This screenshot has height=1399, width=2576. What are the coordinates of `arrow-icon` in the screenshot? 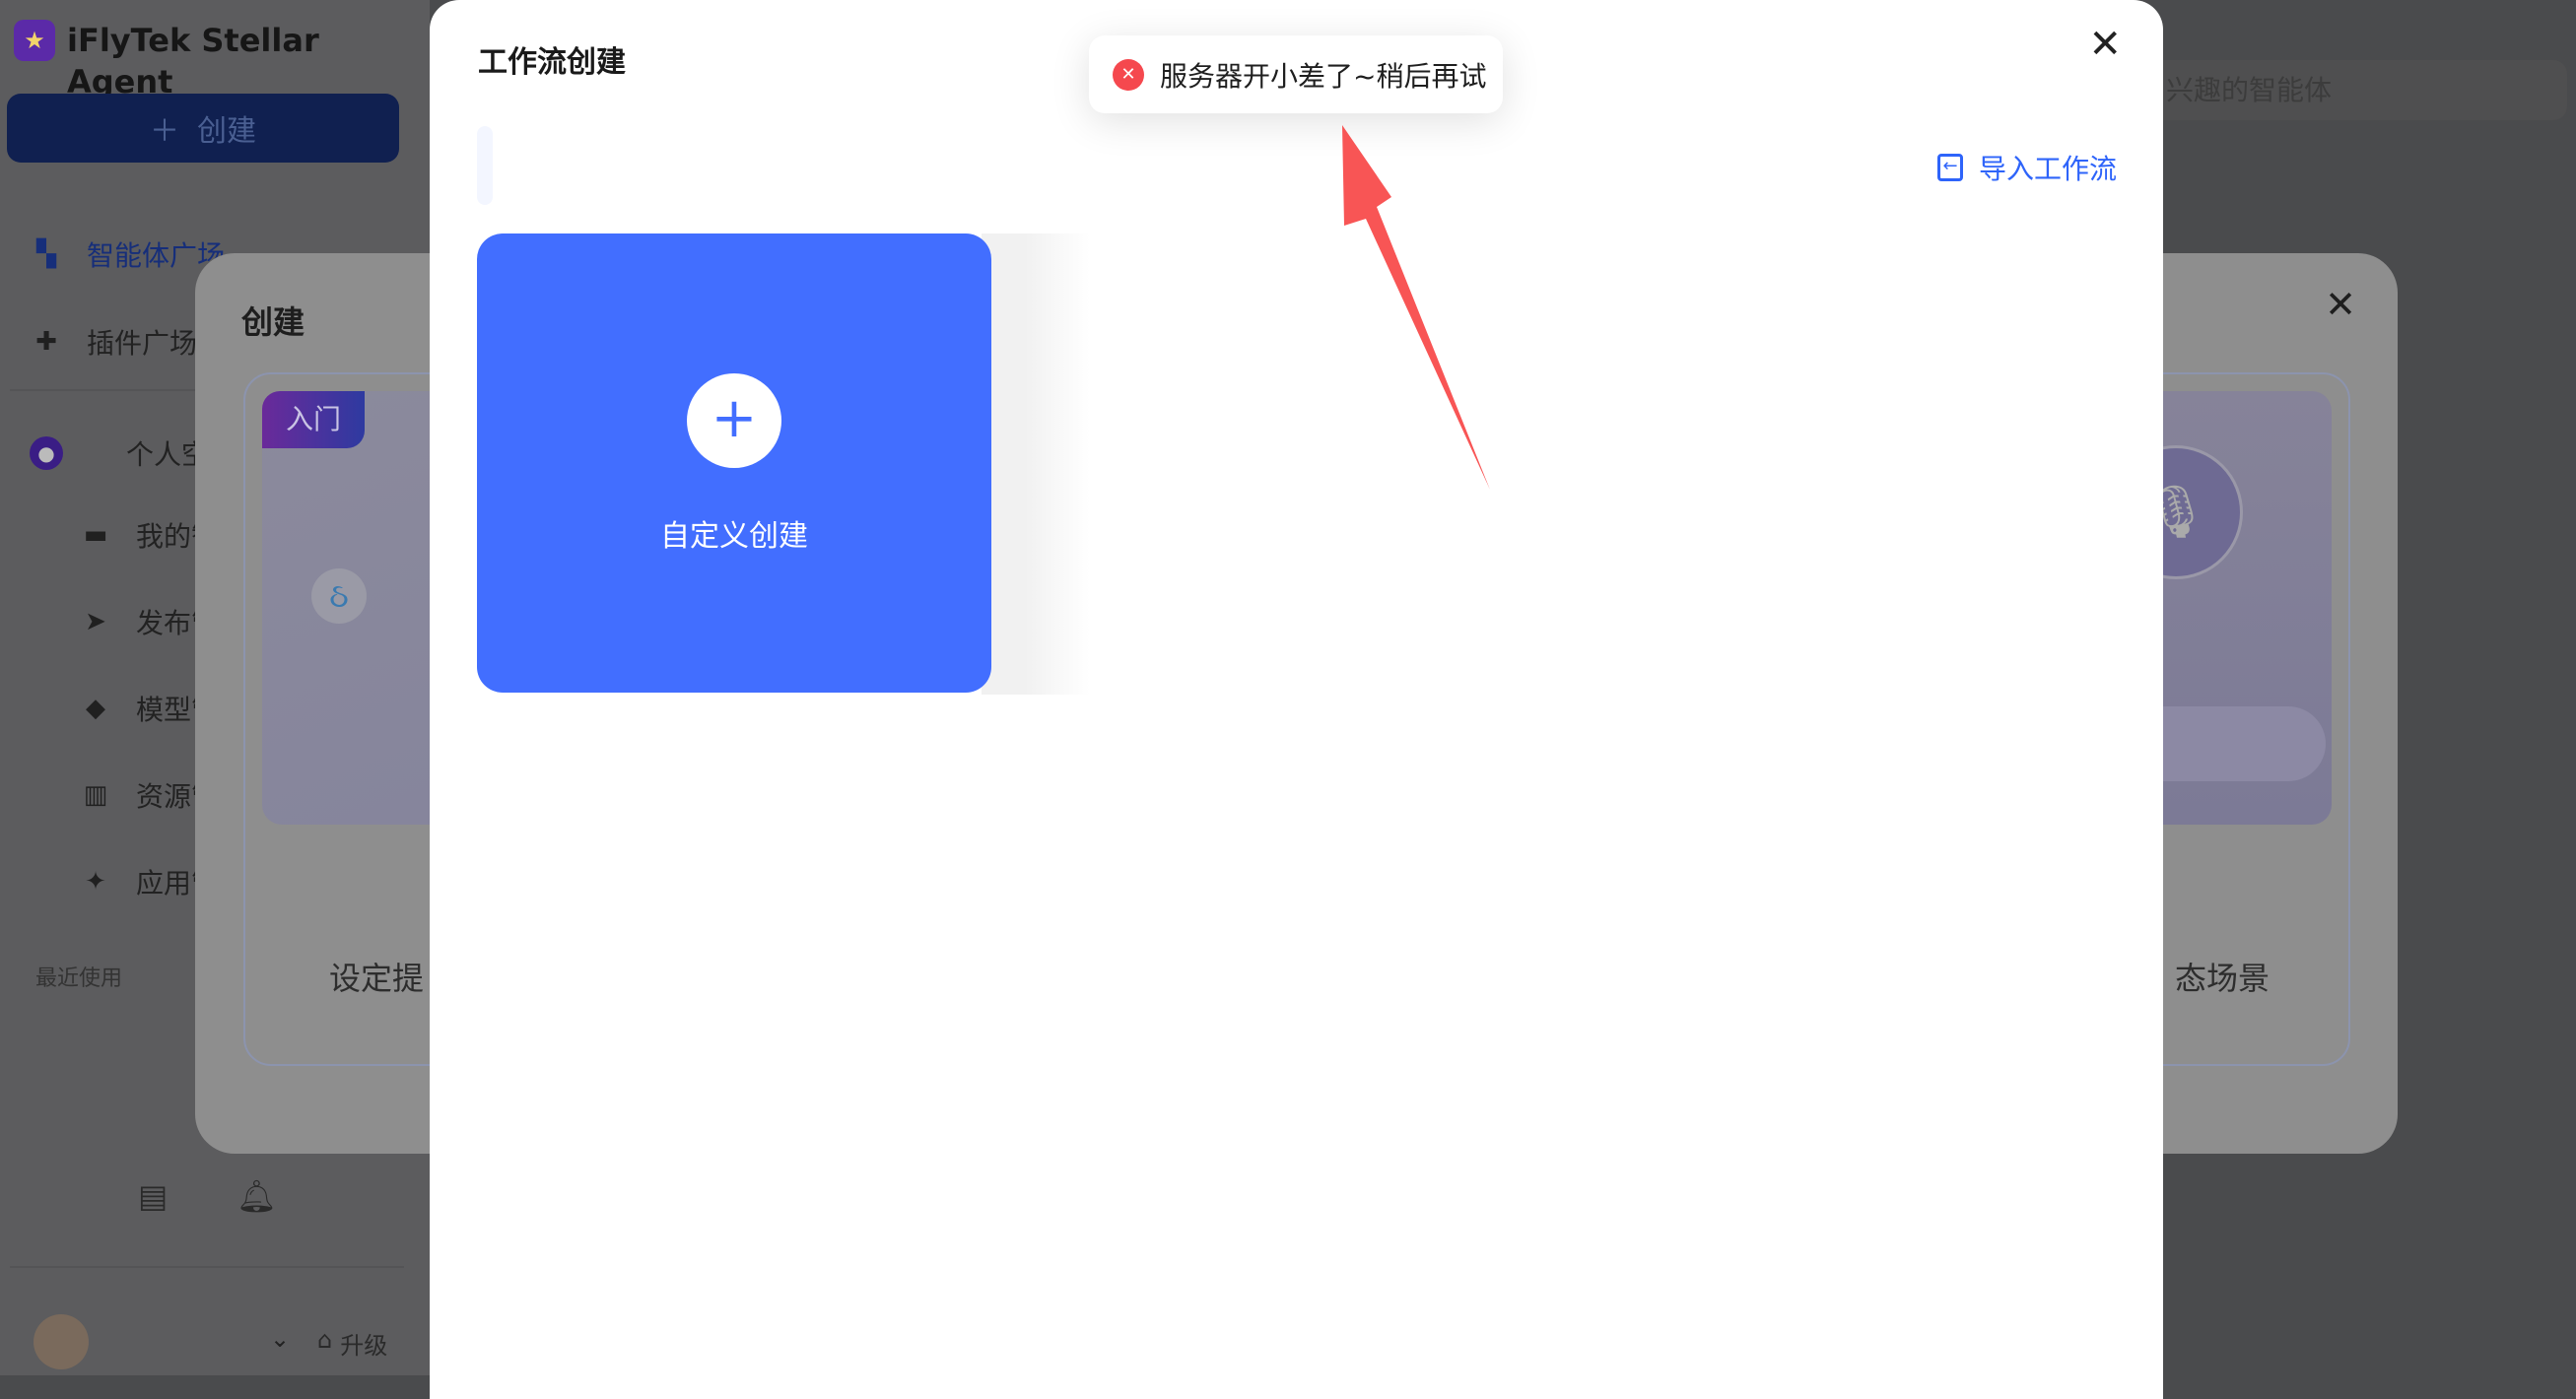 It's located at (1416, 307).